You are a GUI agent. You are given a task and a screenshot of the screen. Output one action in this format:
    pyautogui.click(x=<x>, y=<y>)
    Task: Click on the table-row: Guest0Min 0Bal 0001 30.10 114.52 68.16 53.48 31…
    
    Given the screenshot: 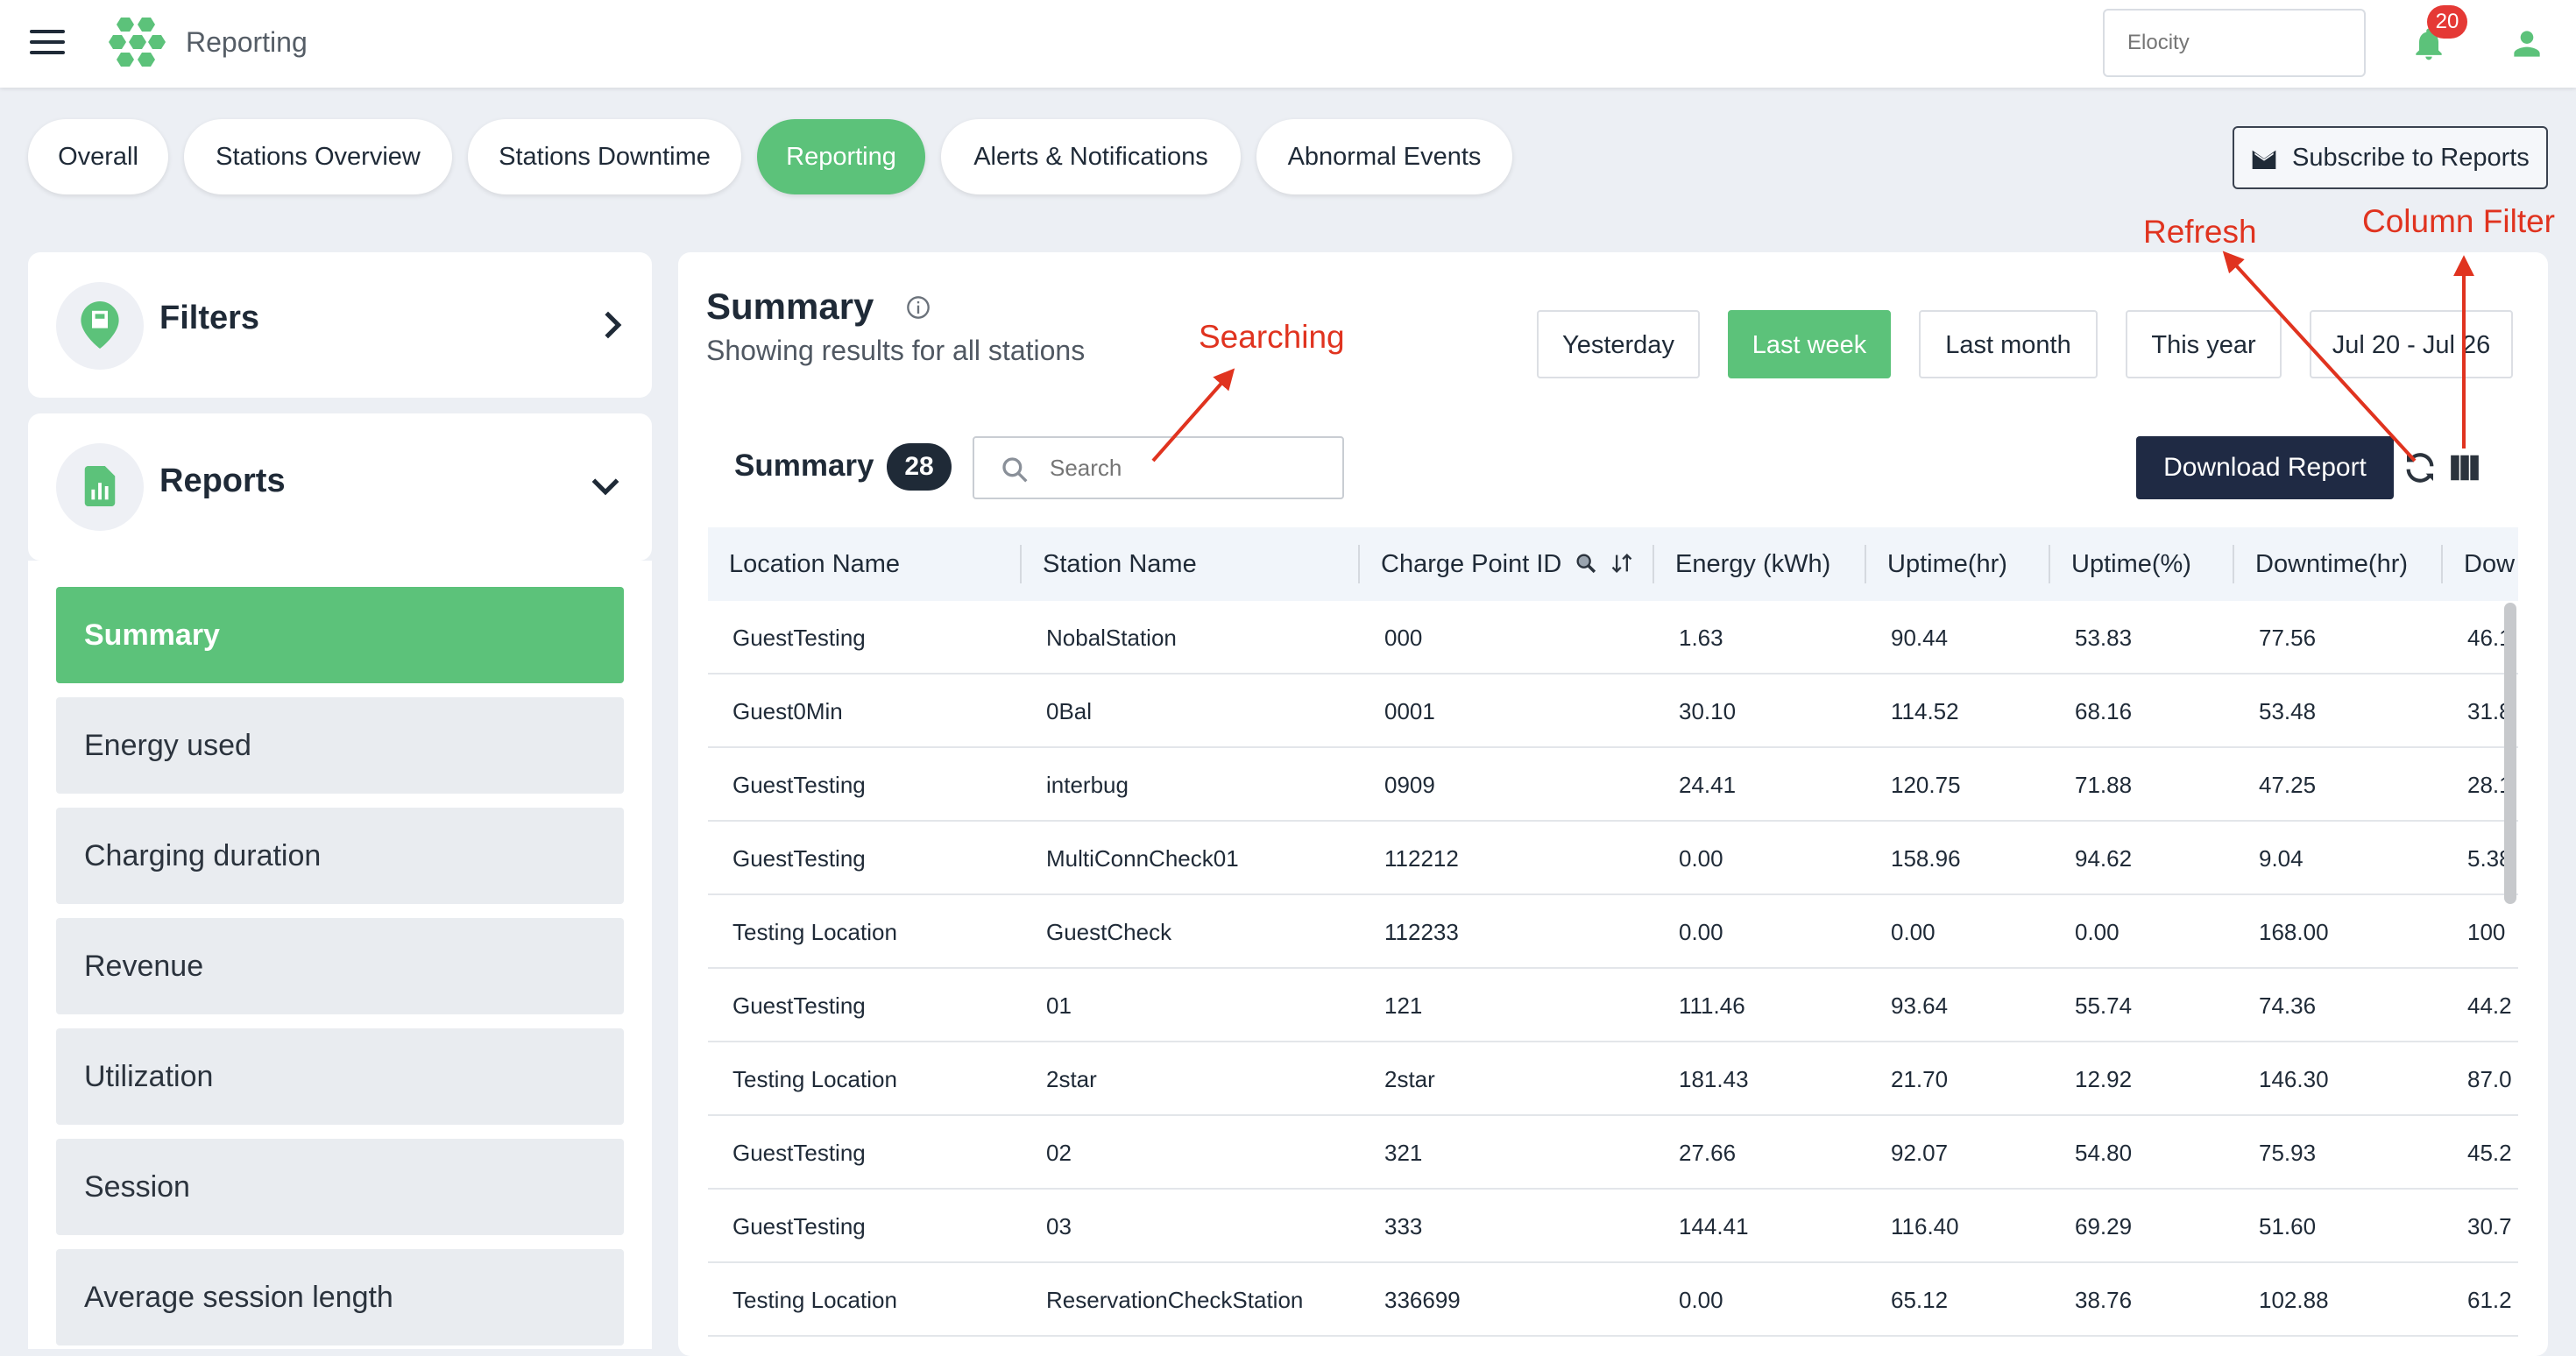 What is the action you would take?
    pyautogui.click(x=1613, y=711)
    